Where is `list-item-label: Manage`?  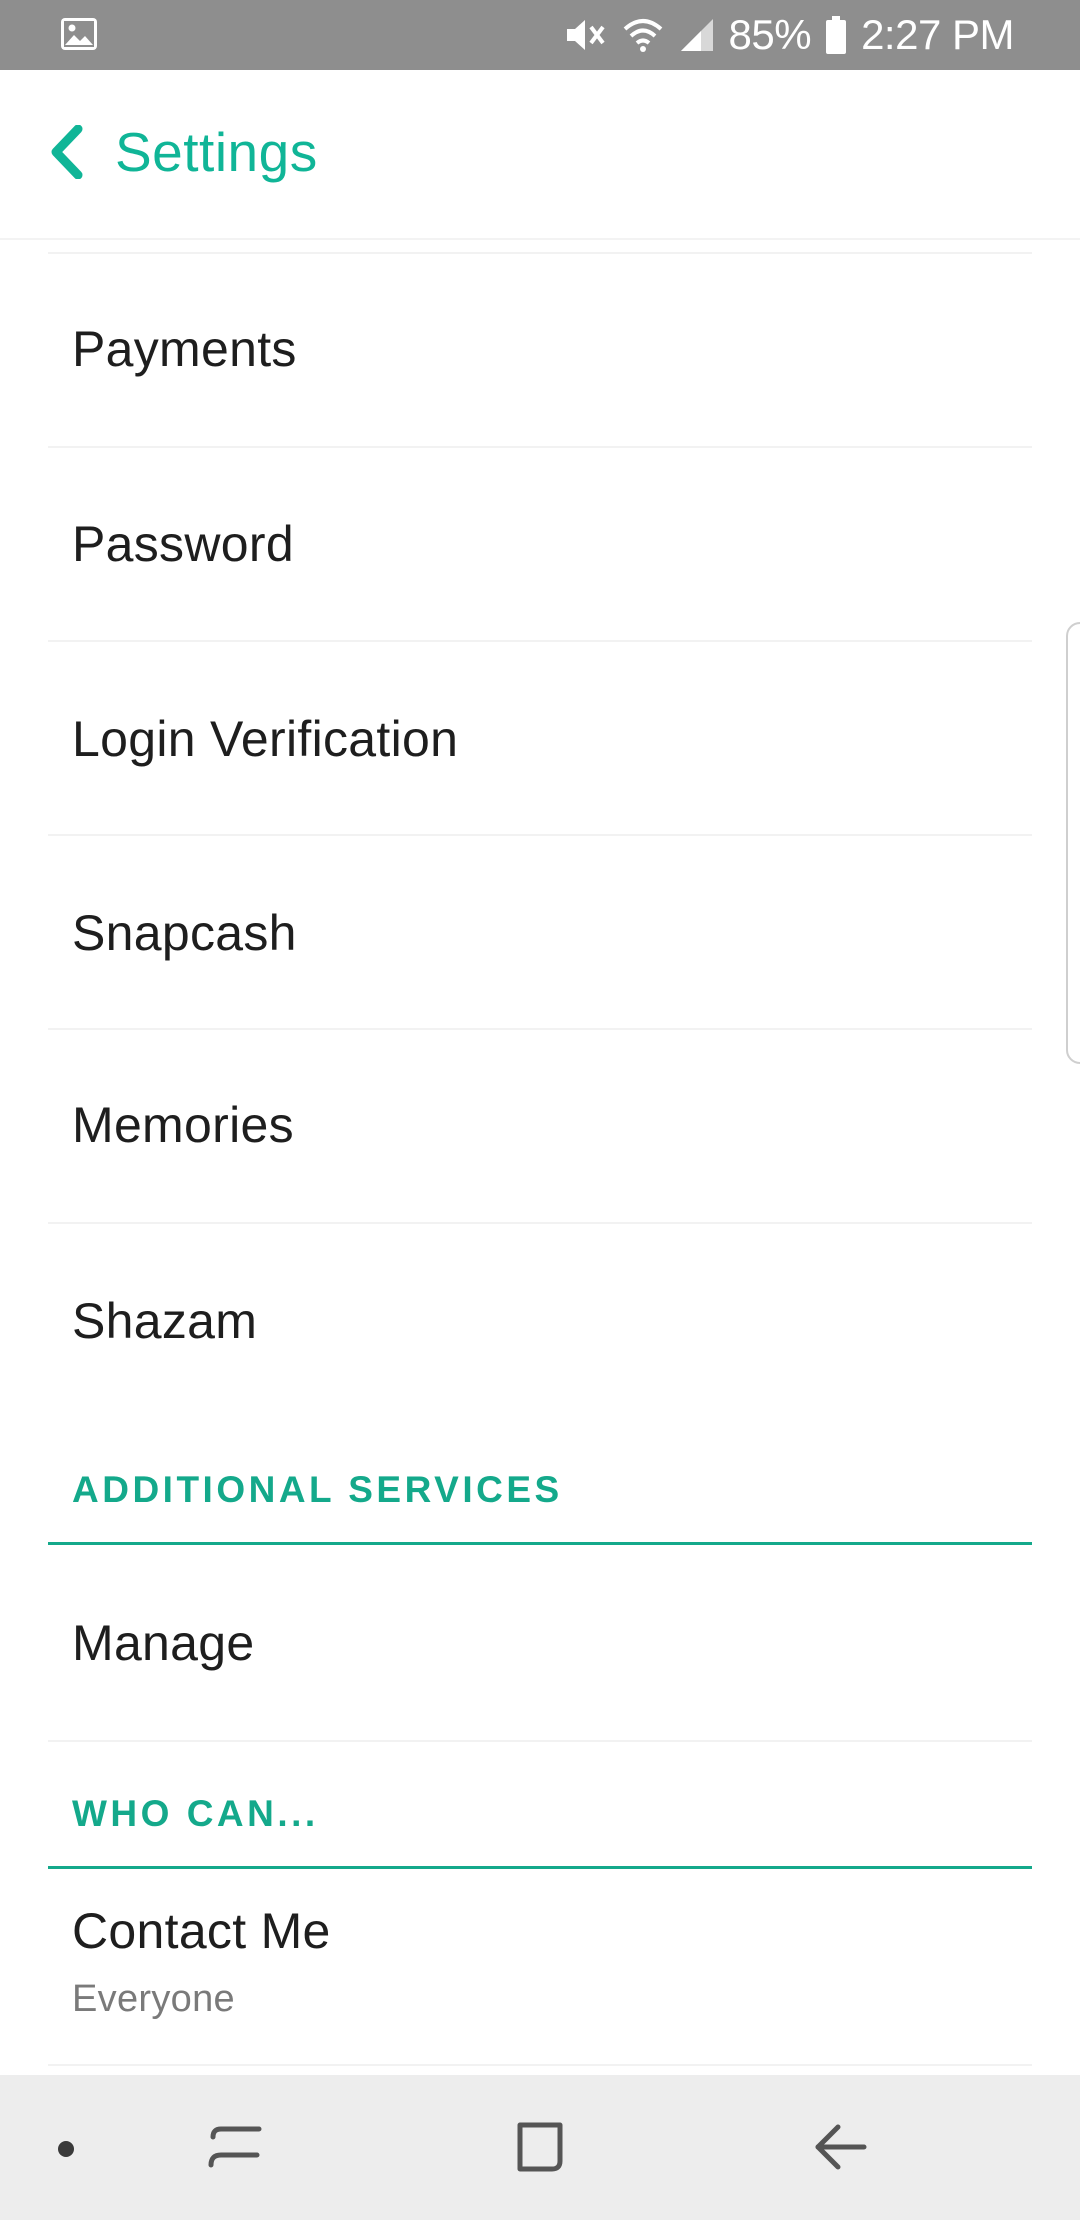
list-item-label: Manage is located at coordinates (163, 1643).